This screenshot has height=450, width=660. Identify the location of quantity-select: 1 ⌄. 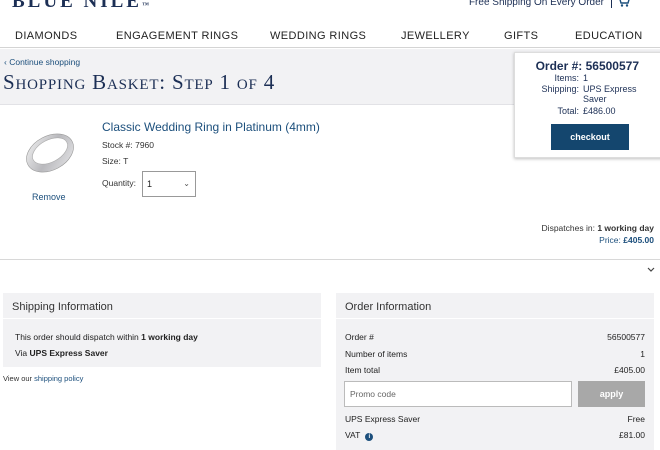
(169, 184).